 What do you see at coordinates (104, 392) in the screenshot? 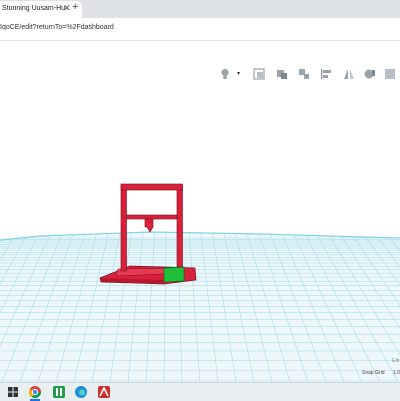
I see `app-red-icon` at bounding box center [104, 392].